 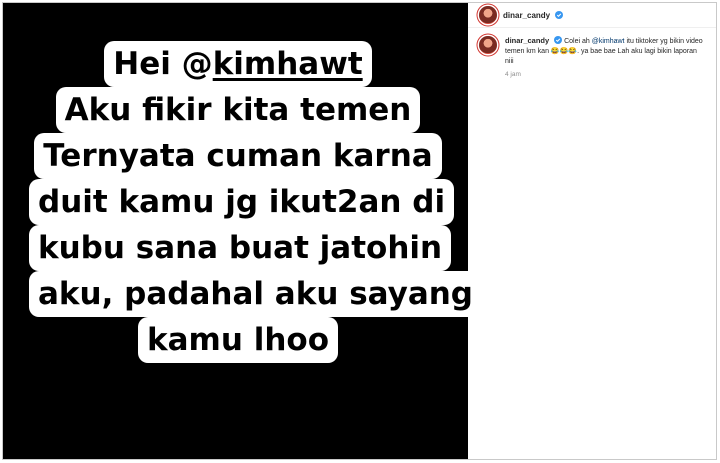 What do you see at coordinates (592, 15) in the screenshot?
I see `post-header: dinar_candy` at bounding box center [592, 15].